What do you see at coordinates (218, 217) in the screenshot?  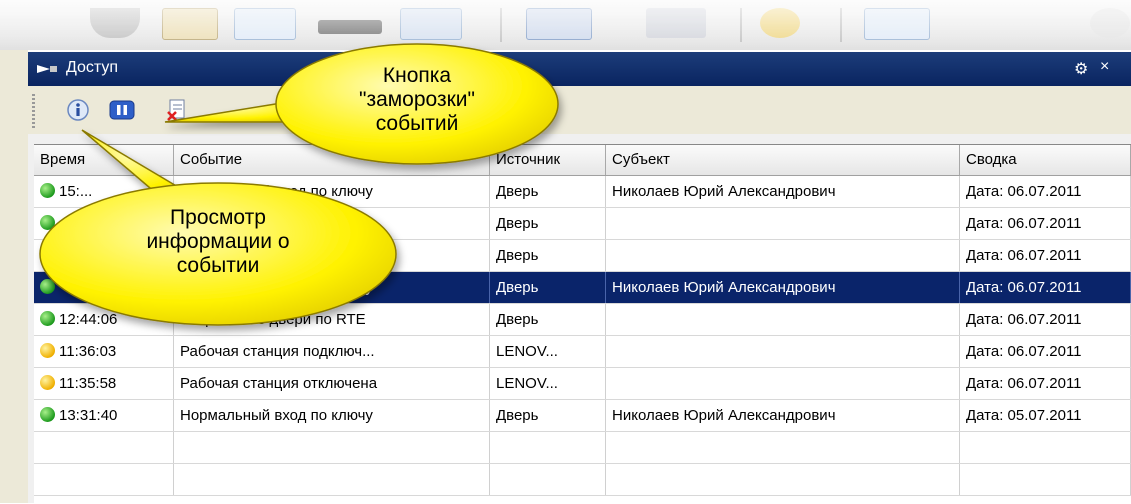 I see `info-callout-line: Просмотр` at bounding box center [218, 217].